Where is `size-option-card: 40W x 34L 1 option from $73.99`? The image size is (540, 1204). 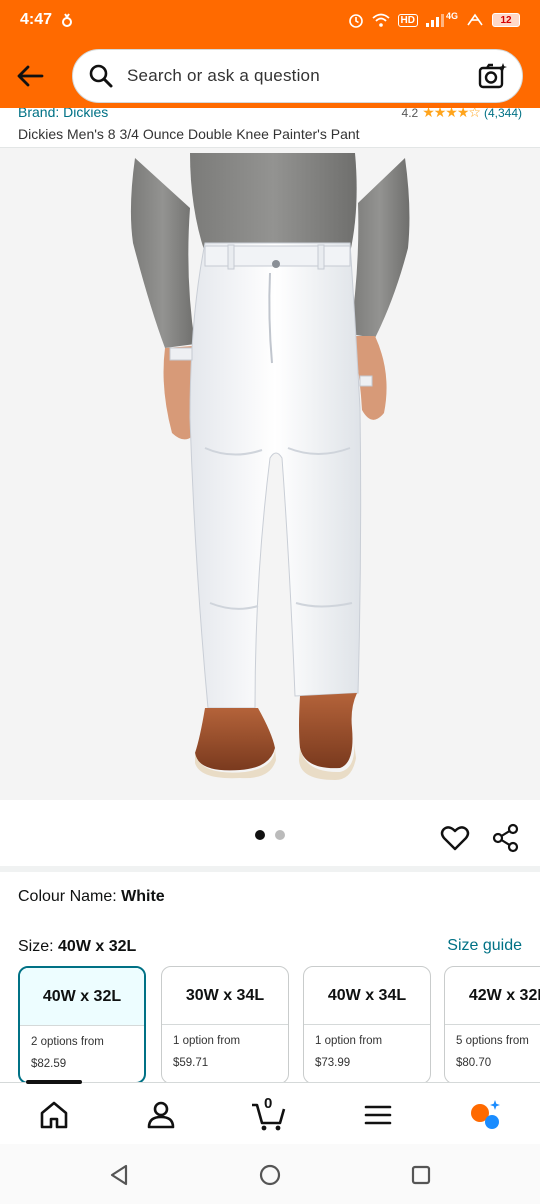 size-option-card: 40W x 34L 1 option from $73.99 is located at coordinates (367, 1025).